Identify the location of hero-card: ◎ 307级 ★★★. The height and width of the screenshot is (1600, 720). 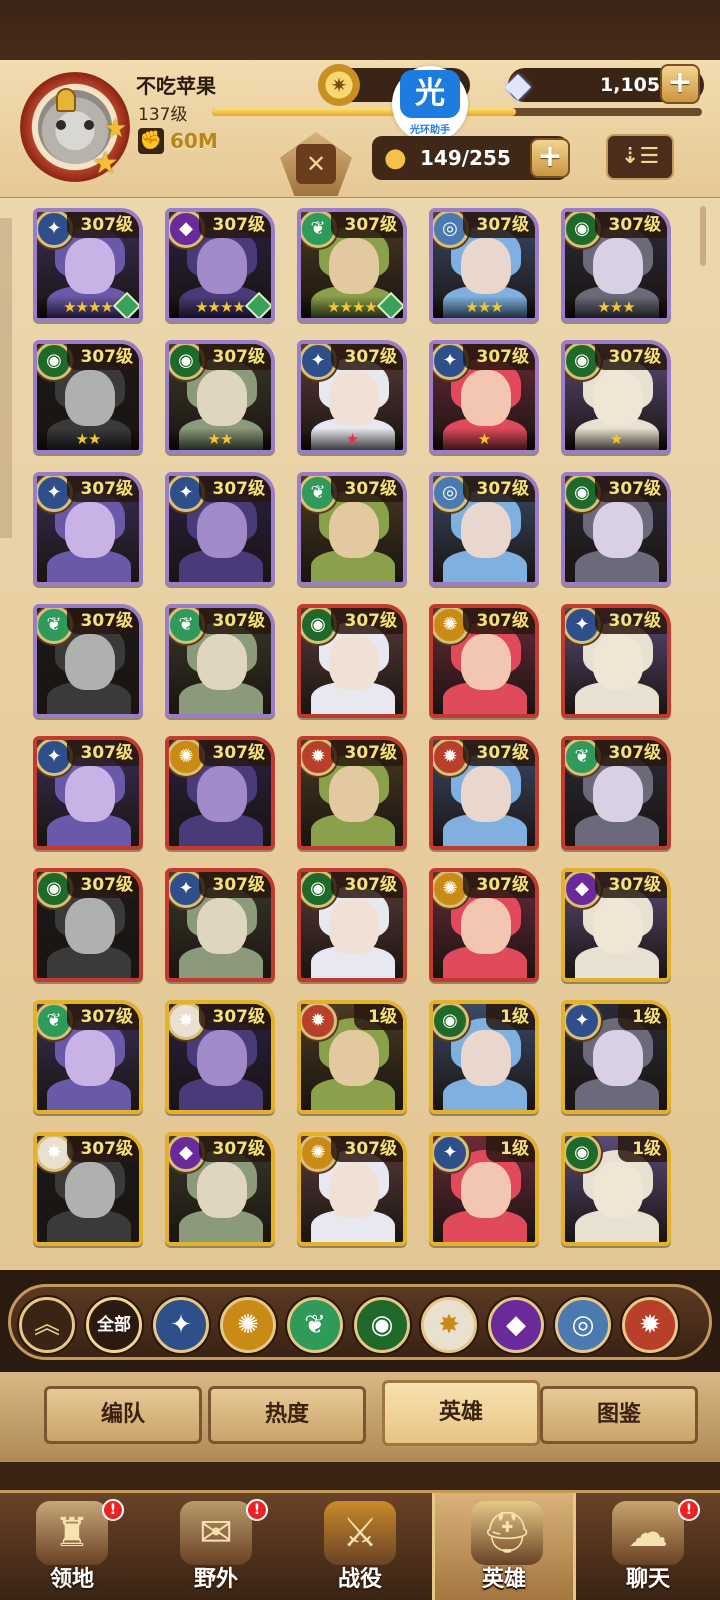
(484, 265).